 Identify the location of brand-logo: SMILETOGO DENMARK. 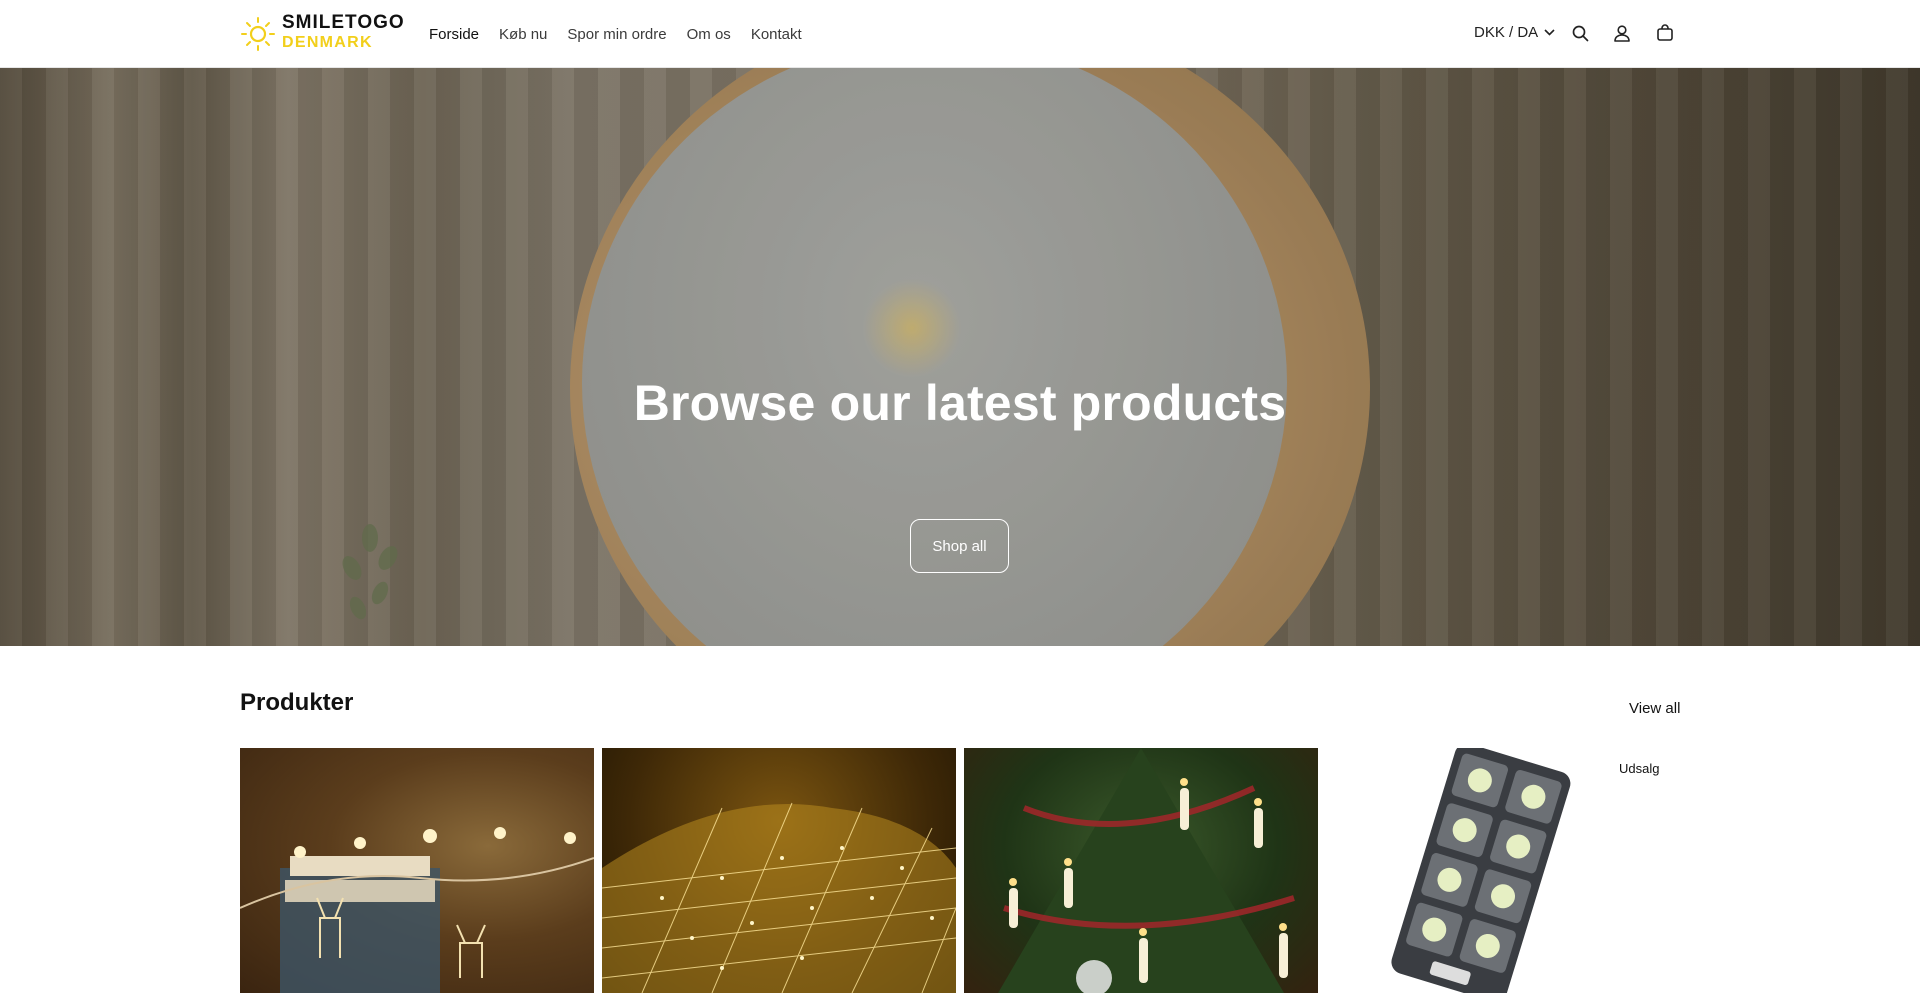
(322, 32).